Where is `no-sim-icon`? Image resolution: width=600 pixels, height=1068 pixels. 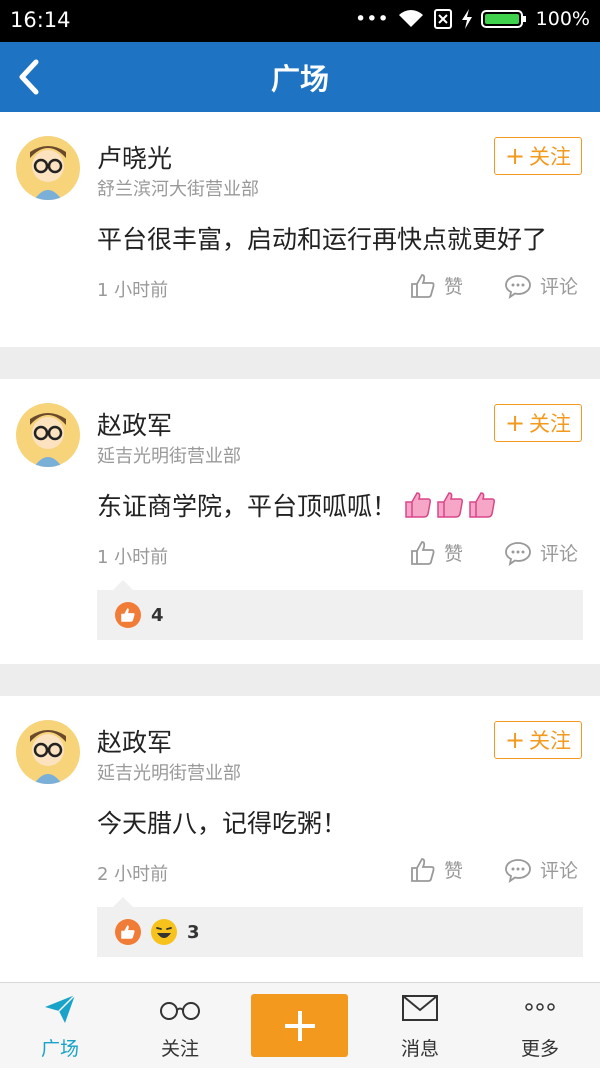
no-sim-icon is located at coordinates (442, 19).